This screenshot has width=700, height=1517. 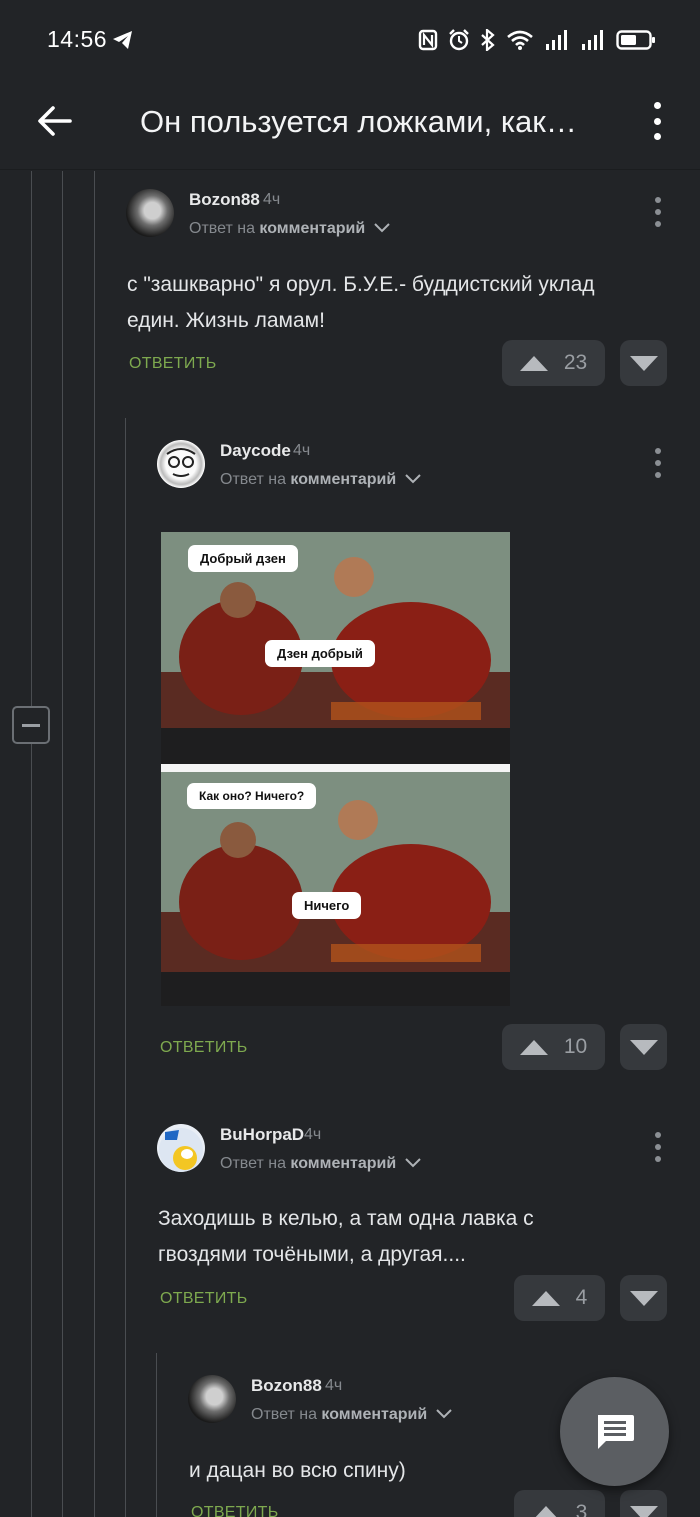 I want to click on wifi-icon, so click(x=520, y=40).